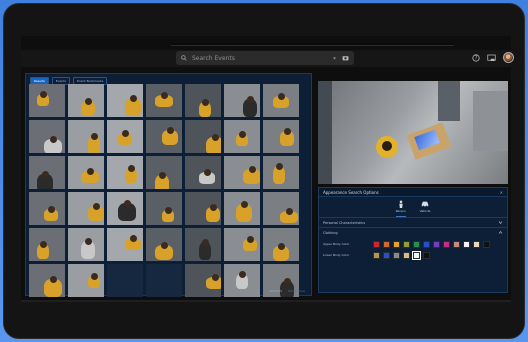  Describe the element at coordinates (330, 232) in the screenshot. I see `section-clothing-label: Clothing` at that location.